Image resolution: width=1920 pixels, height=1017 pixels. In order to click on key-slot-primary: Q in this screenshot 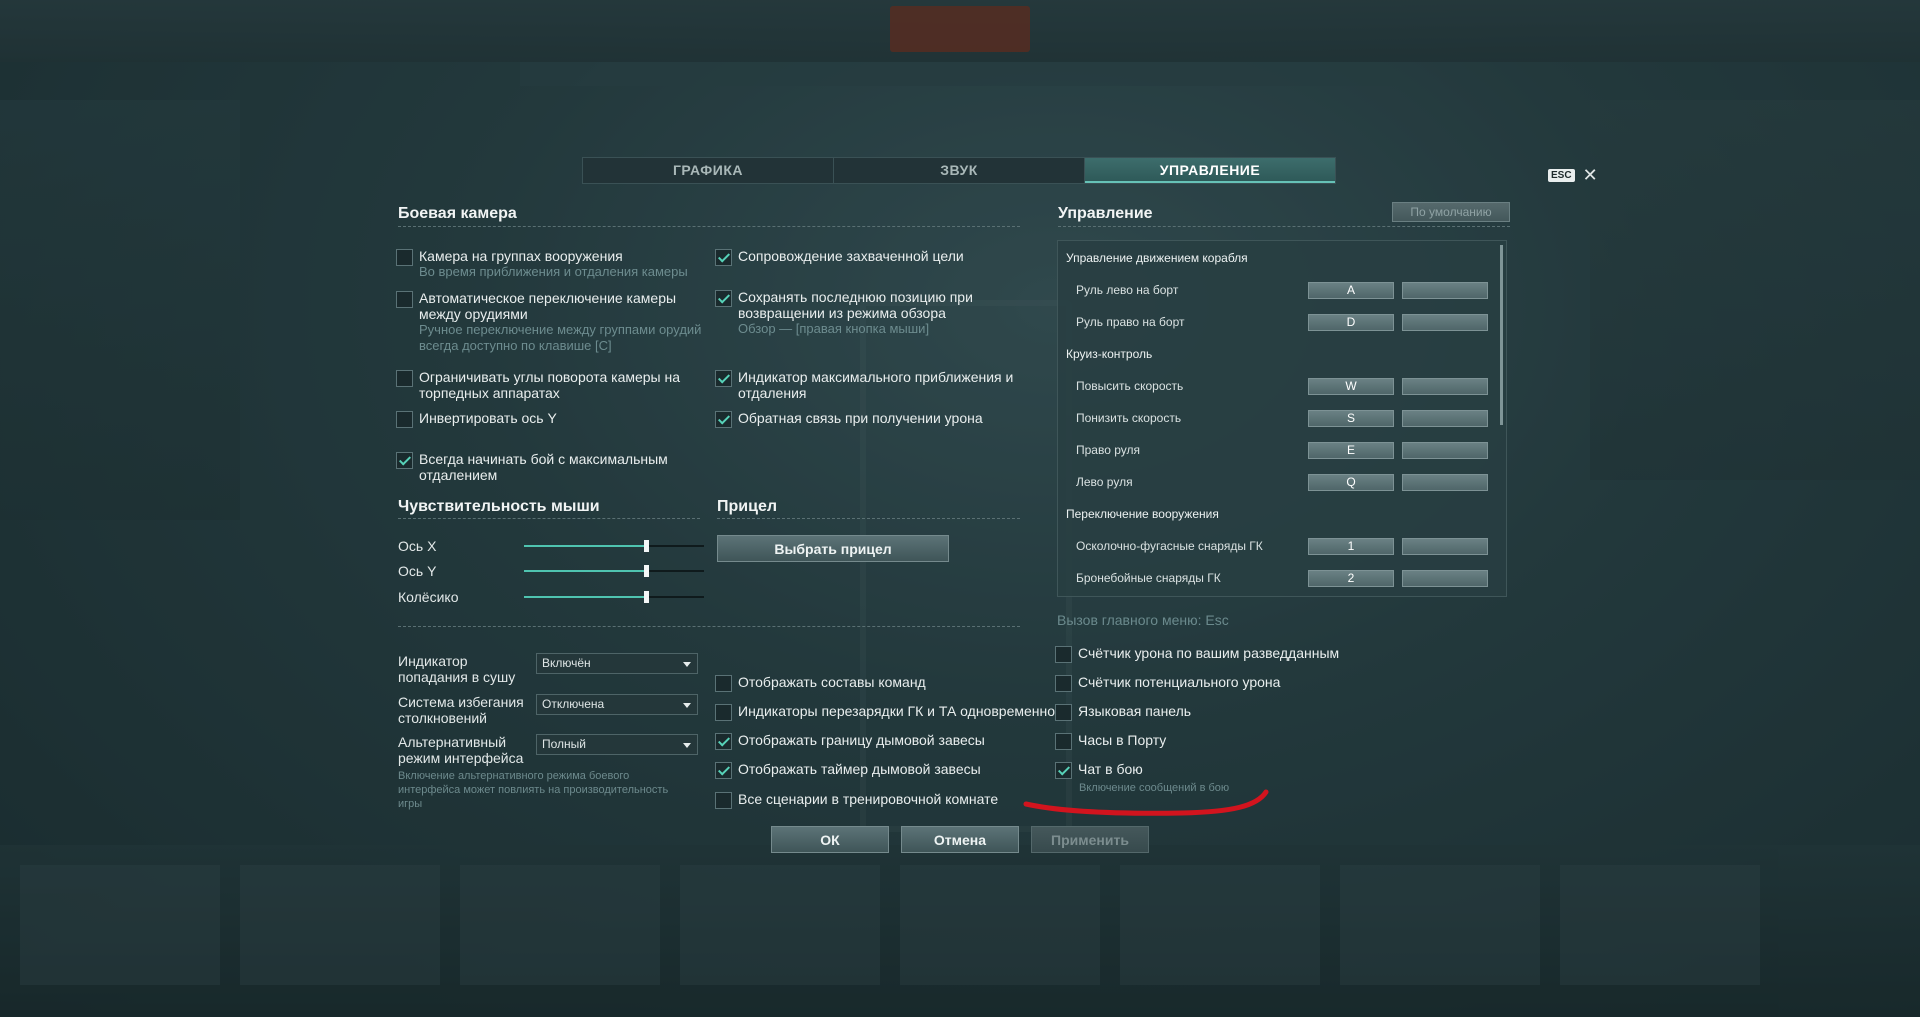, I will do `click(1351, 482)`.